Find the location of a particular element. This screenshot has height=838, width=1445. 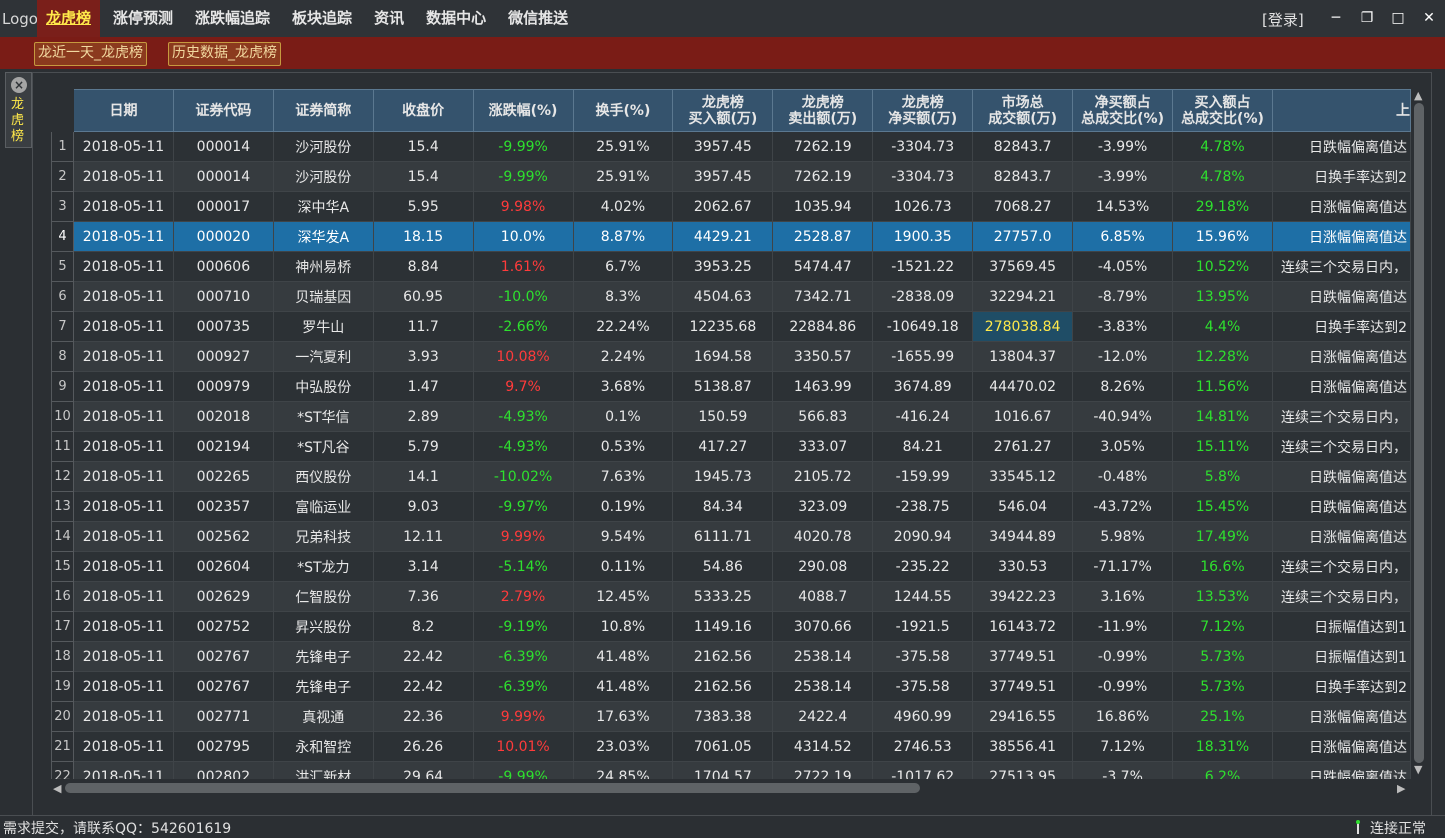

table-cell: 82843.7 is located at coordinates (1023, 176).